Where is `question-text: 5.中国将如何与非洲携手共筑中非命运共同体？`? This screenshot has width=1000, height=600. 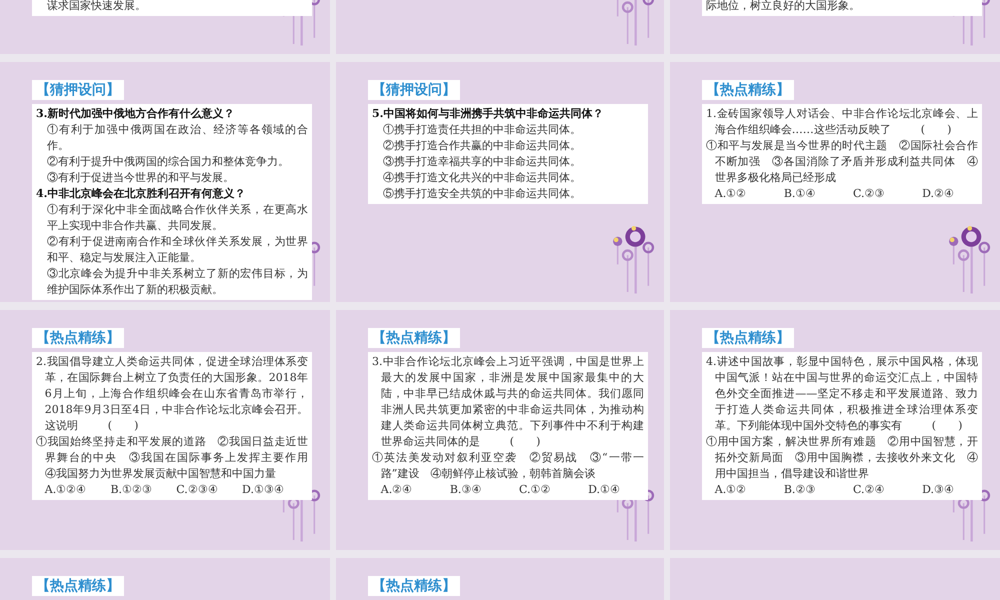
question-text: 5.中国将如何与非洲携手共筑中非命运共同体？ is located at coordinates (488, 114).